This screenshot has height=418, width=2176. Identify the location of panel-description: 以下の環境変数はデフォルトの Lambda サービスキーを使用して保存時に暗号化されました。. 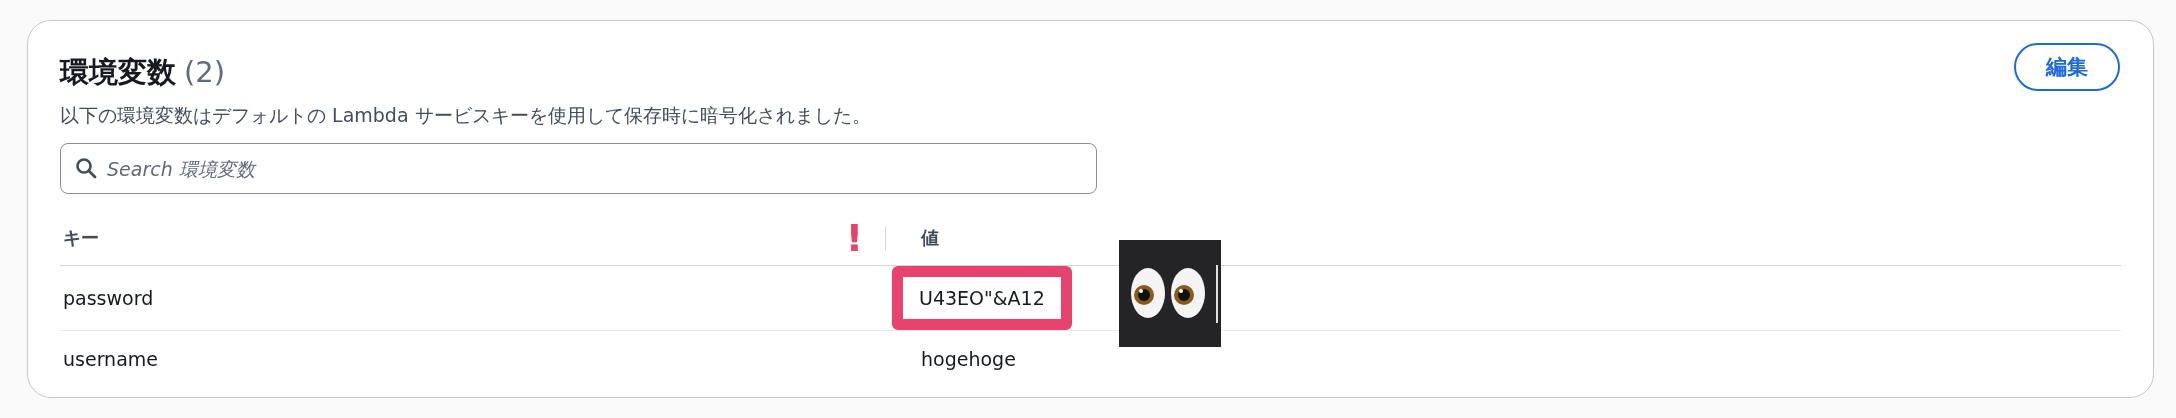
(465, 115).